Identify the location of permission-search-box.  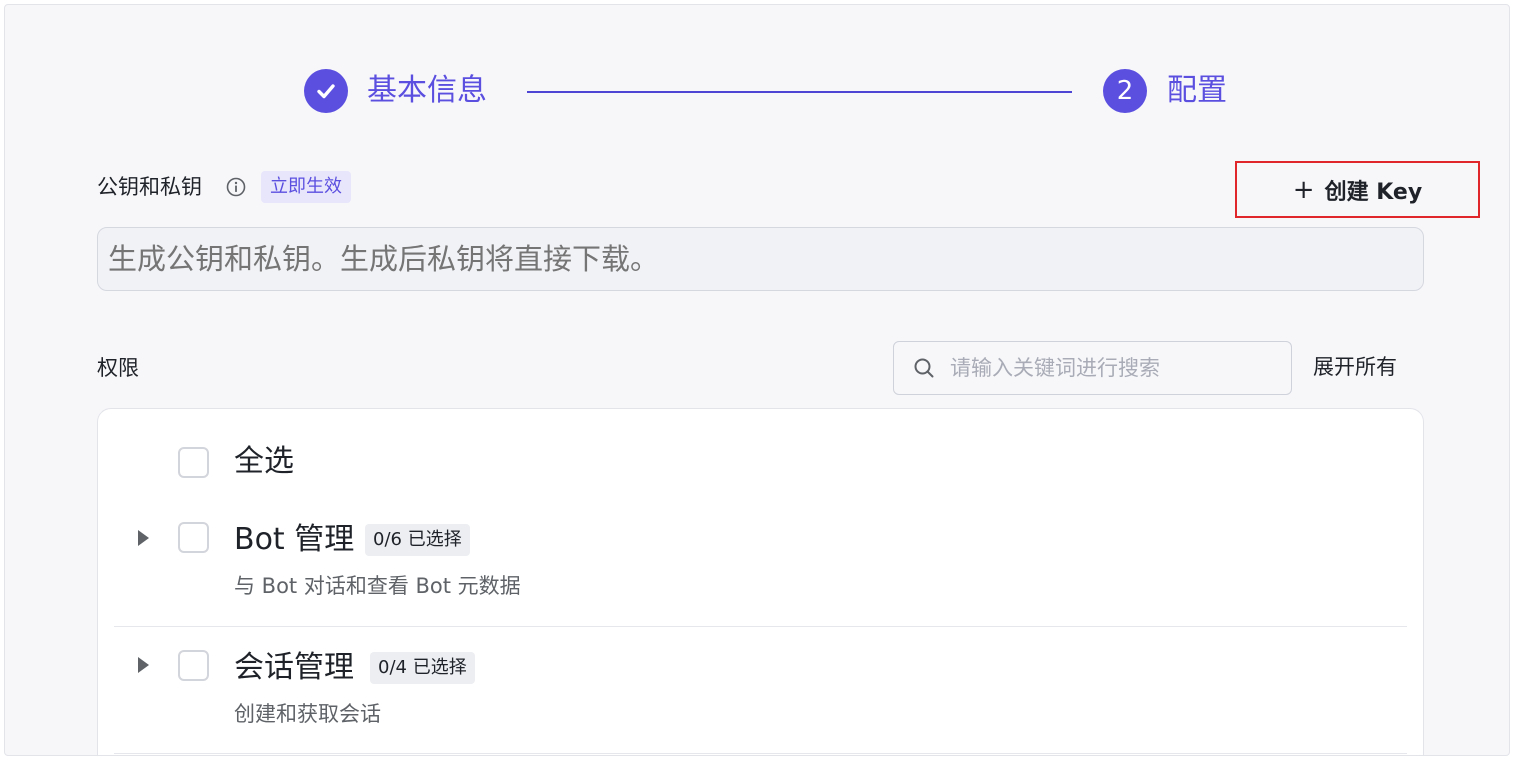
(1092, 368).